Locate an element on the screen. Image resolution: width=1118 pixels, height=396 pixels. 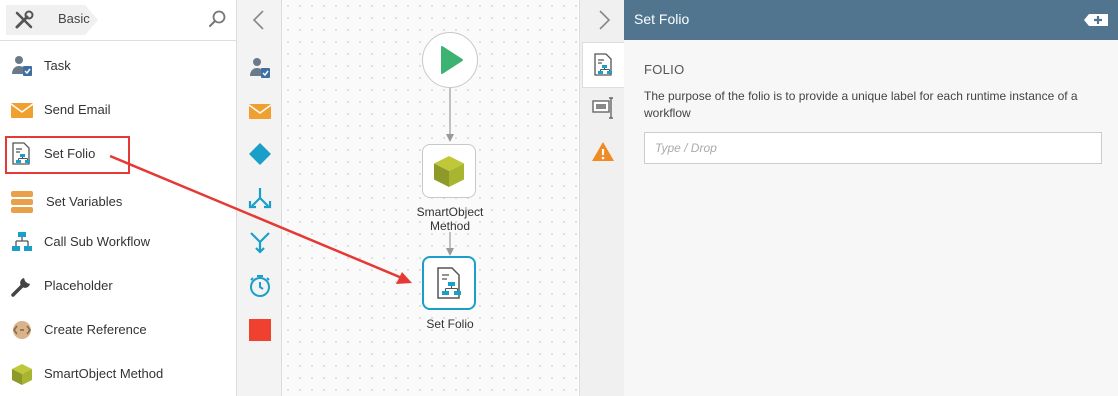
tab-folio is located at coordinates (603, 65).